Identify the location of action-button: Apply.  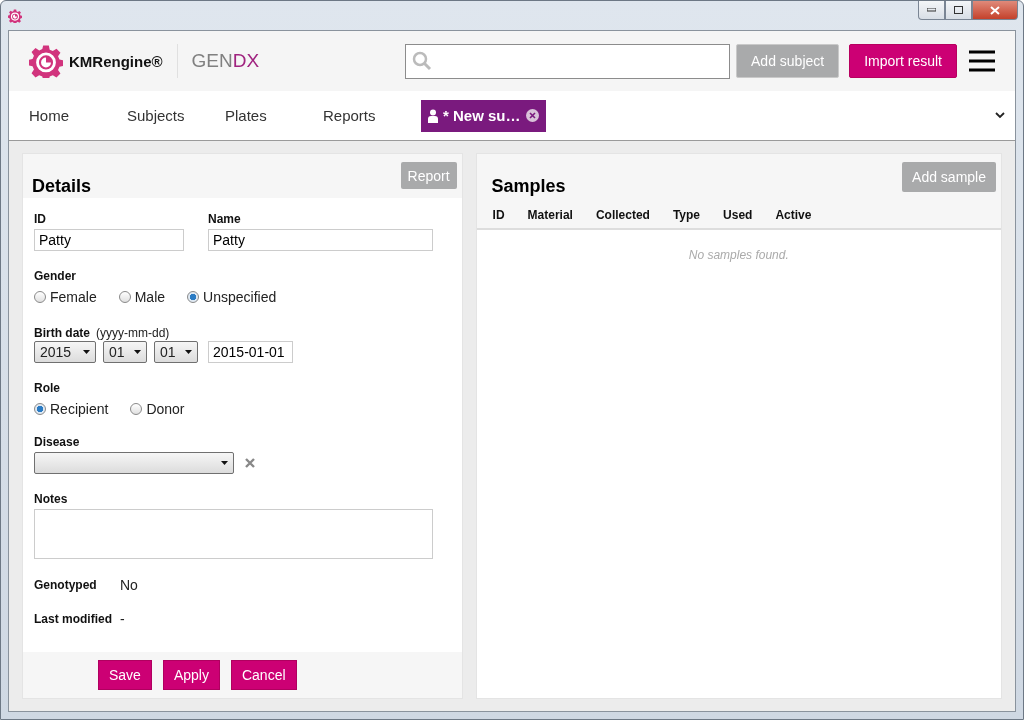
(191, 675).